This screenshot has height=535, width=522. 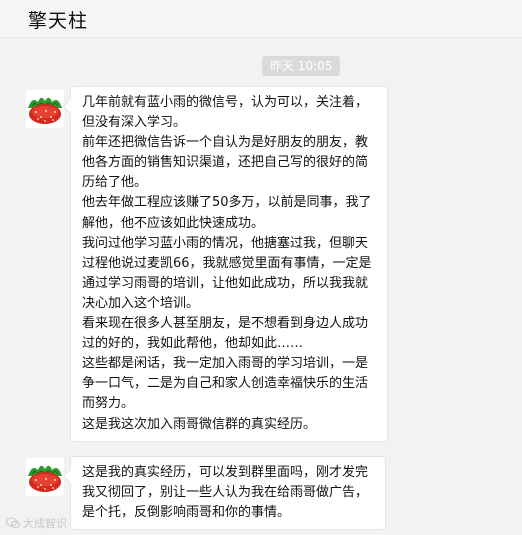 I want to click on watermark-text: 大成智识, so click(x=45, y=523).